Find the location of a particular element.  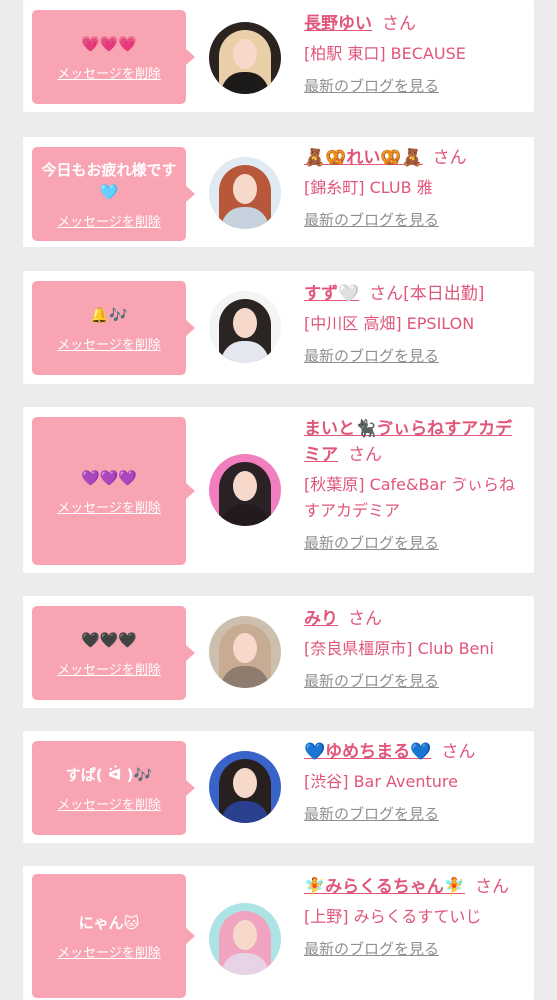

message-text: 🔔🎶 is located at coordinates (109, 314).